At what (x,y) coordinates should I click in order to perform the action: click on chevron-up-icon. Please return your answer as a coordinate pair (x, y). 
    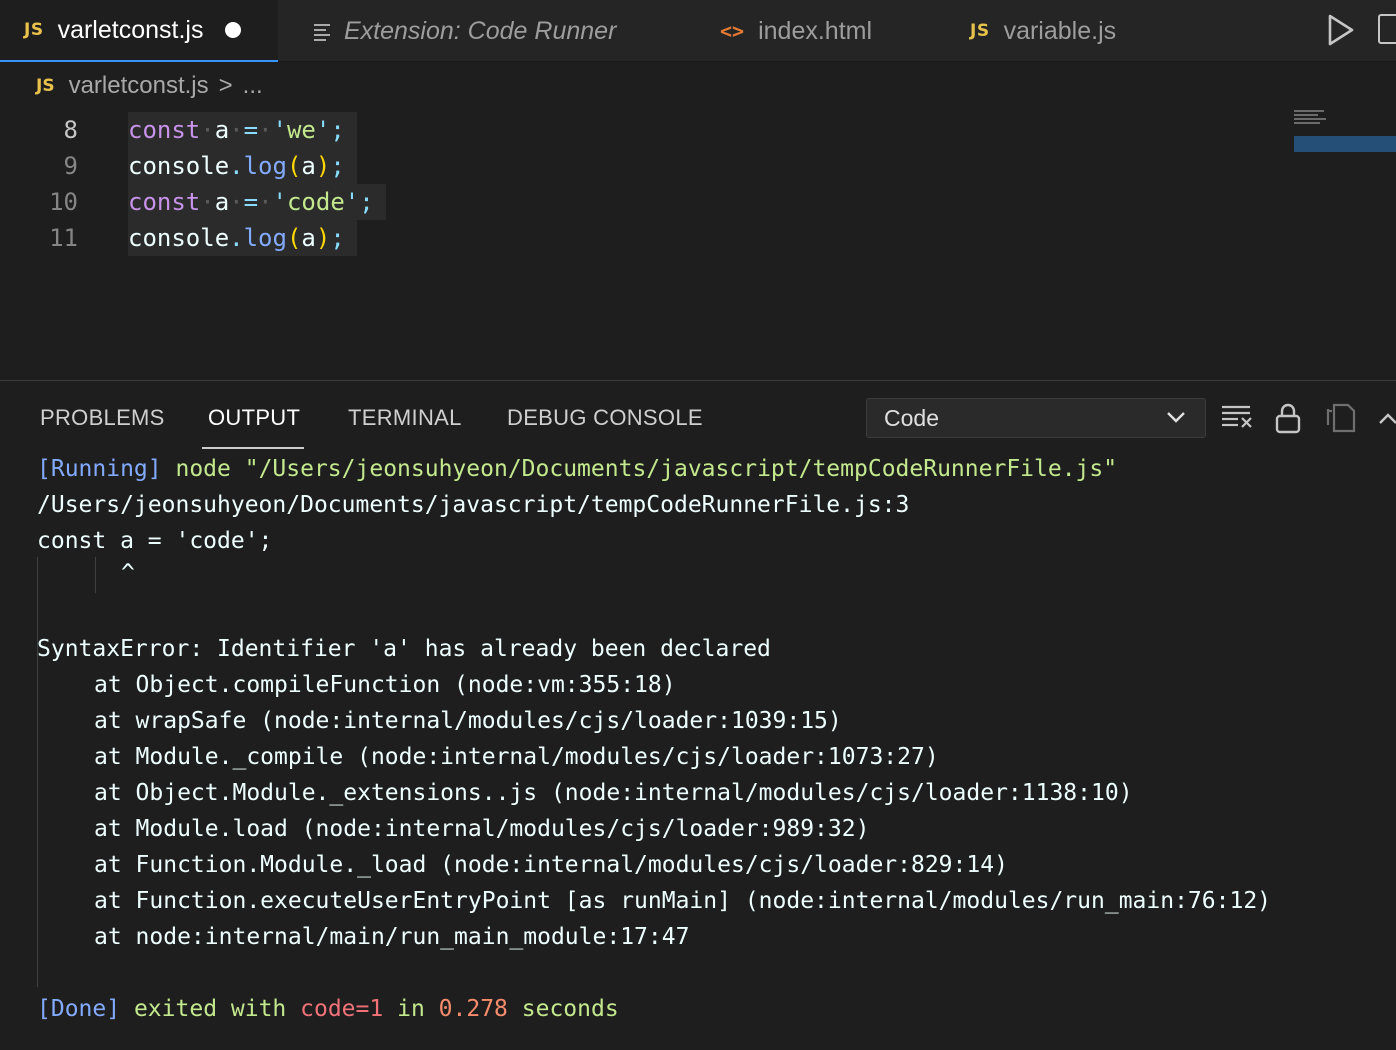
    Looking at the image, I should click on (1387, 418).